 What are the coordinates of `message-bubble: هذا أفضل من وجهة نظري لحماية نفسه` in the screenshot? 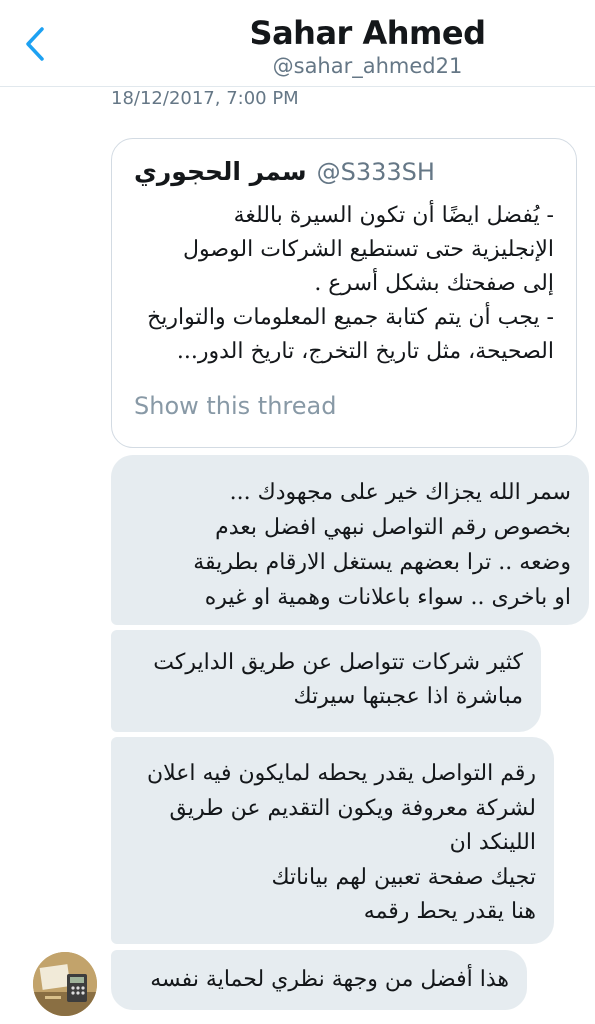 It's located at (319, 980).